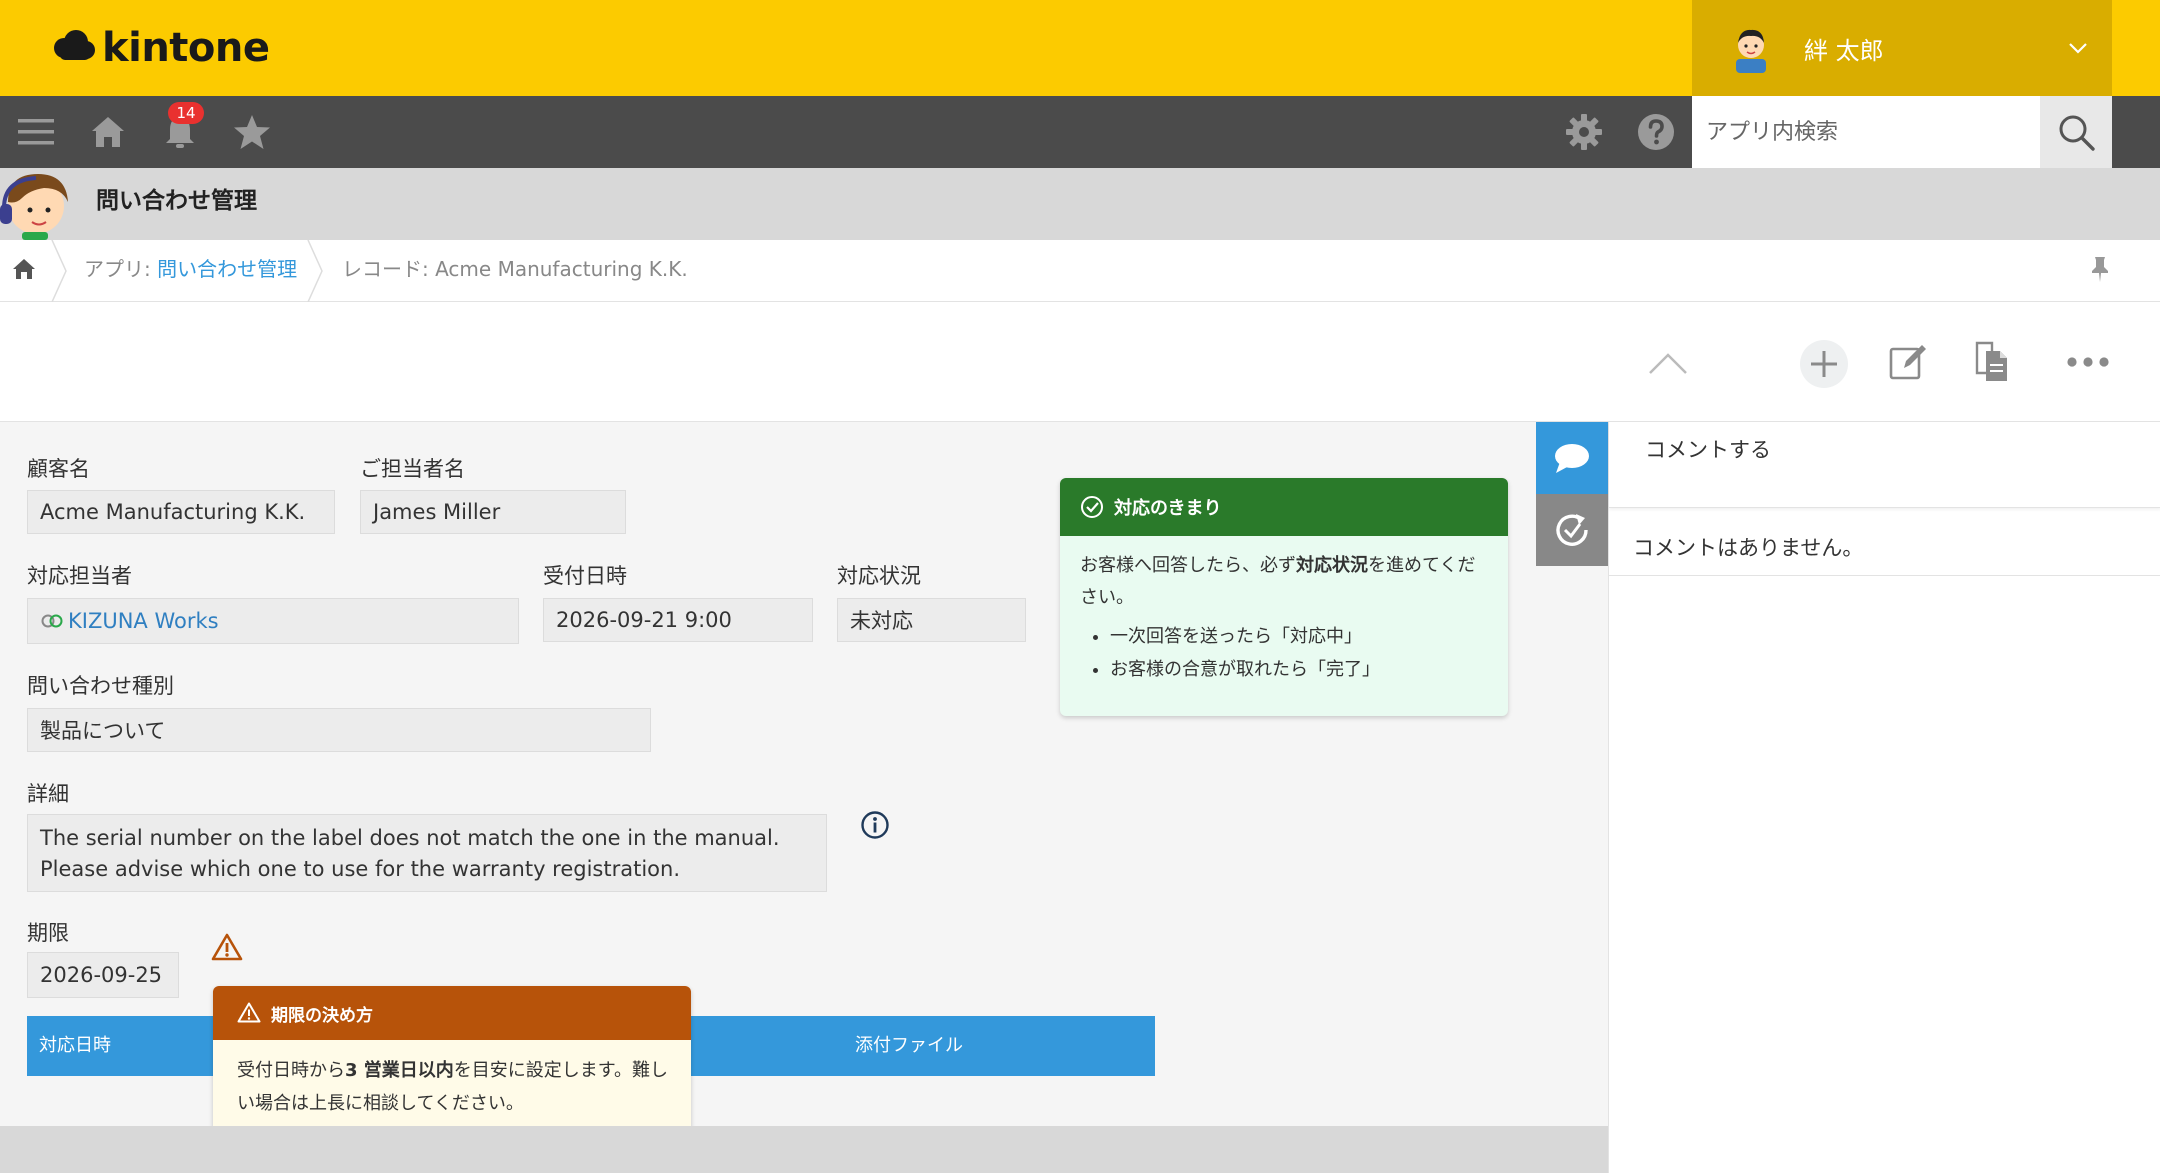 The height and width of the screenshot is (1173, 2160). I want to click on category-value: 製品について, so click(339, 730).